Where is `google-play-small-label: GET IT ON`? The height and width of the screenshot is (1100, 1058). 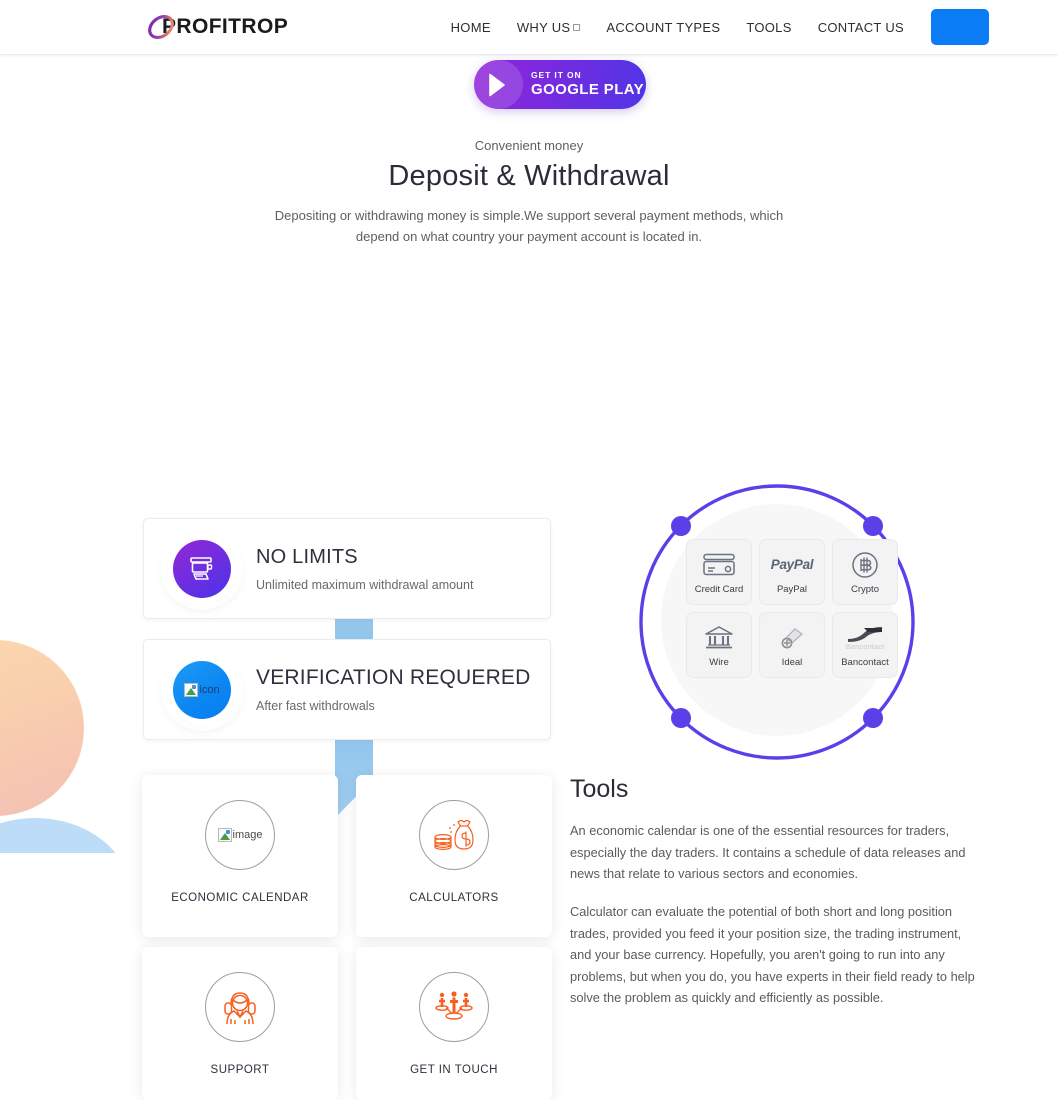 google-play-small-label: GET IT ON is located at coordinates (556, 75).